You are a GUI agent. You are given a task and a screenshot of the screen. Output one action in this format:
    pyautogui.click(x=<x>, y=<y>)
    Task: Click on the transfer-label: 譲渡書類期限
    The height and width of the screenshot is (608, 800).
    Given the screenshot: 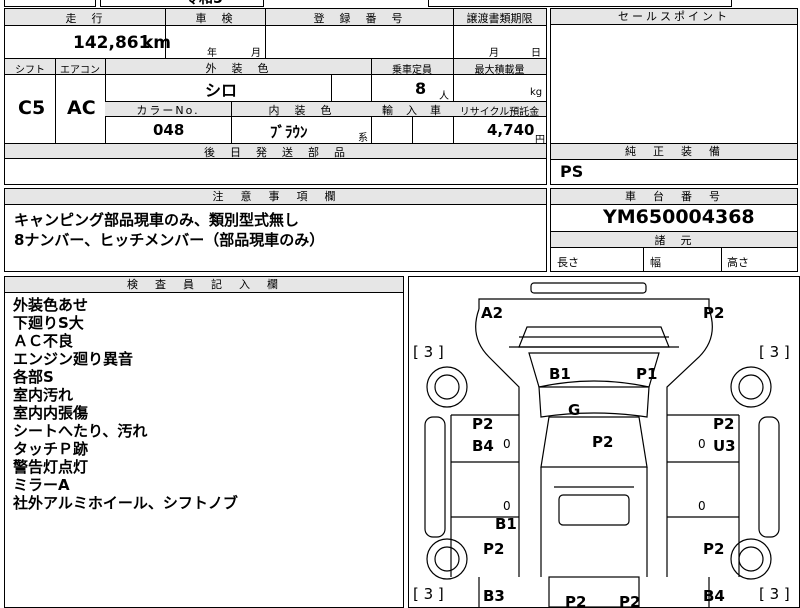 What is the action you would take?
    pyautogui.click(x=499, y=18)
    